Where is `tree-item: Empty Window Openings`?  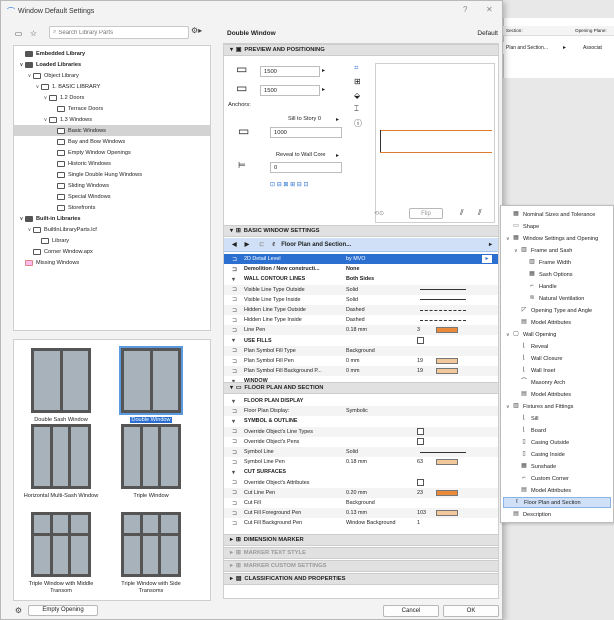
tree-item: Empty Window Openings is located at coordinates (112, 152).